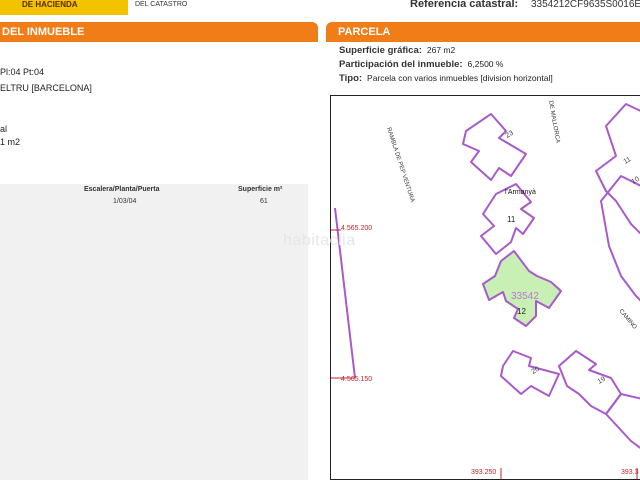 The height and width of the screenshot is (480, 640). Describe the element at coordinates (627, 319) in the screenshot. I see `street-label-camino: CAMINO` at that location.